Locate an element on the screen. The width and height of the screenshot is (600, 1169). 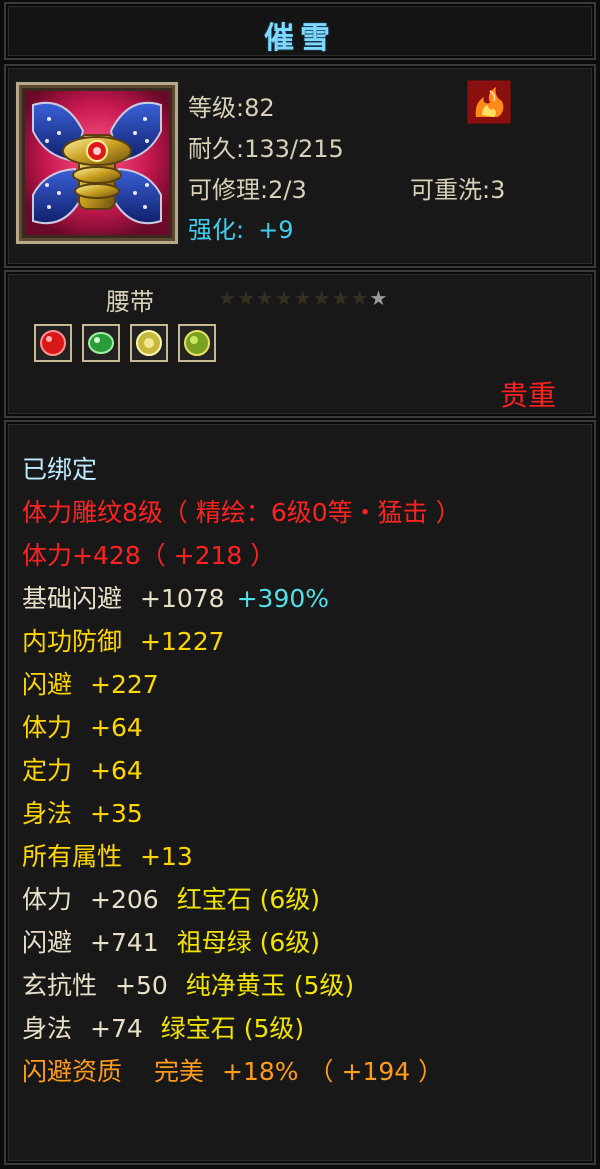
aptitude-line: 闪避资质 完美 +18% （ +194 ） is located at coordinates (232, 1070).